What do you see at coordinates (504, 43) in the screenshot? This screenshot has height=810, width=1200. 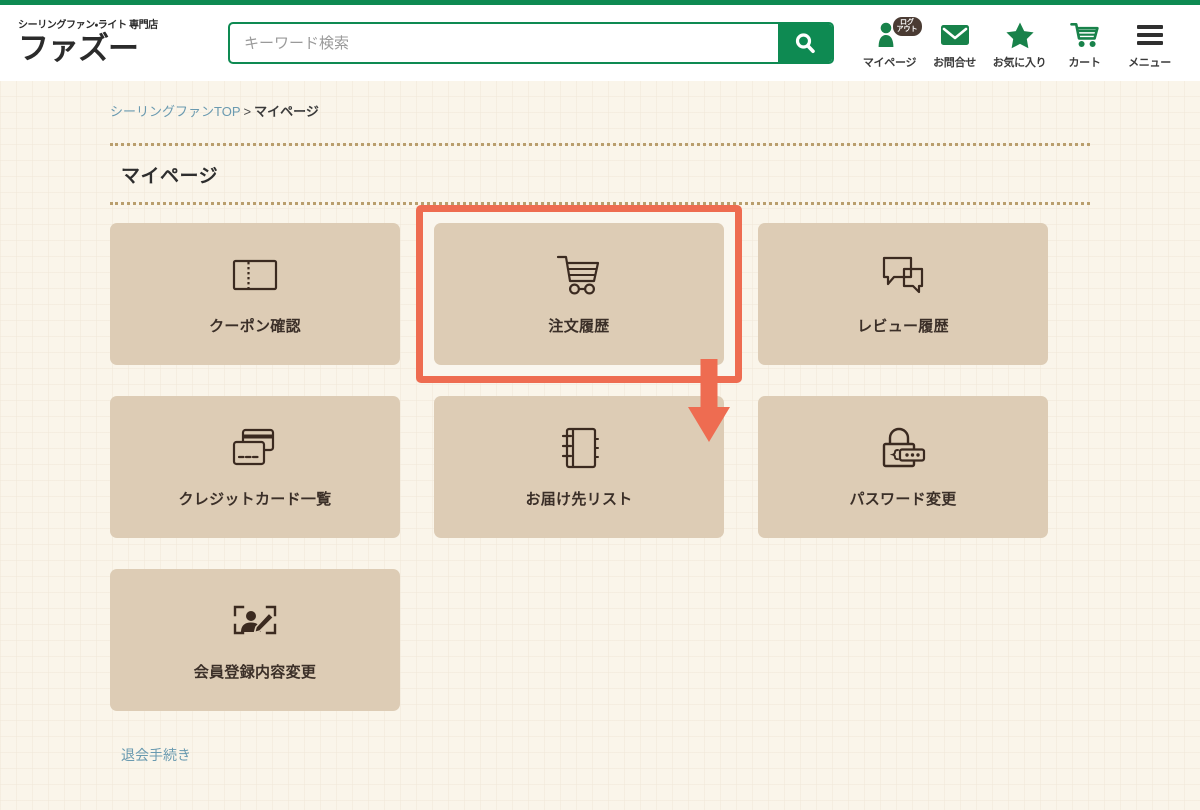 I see `search-input` at bounding box center [504, 43].